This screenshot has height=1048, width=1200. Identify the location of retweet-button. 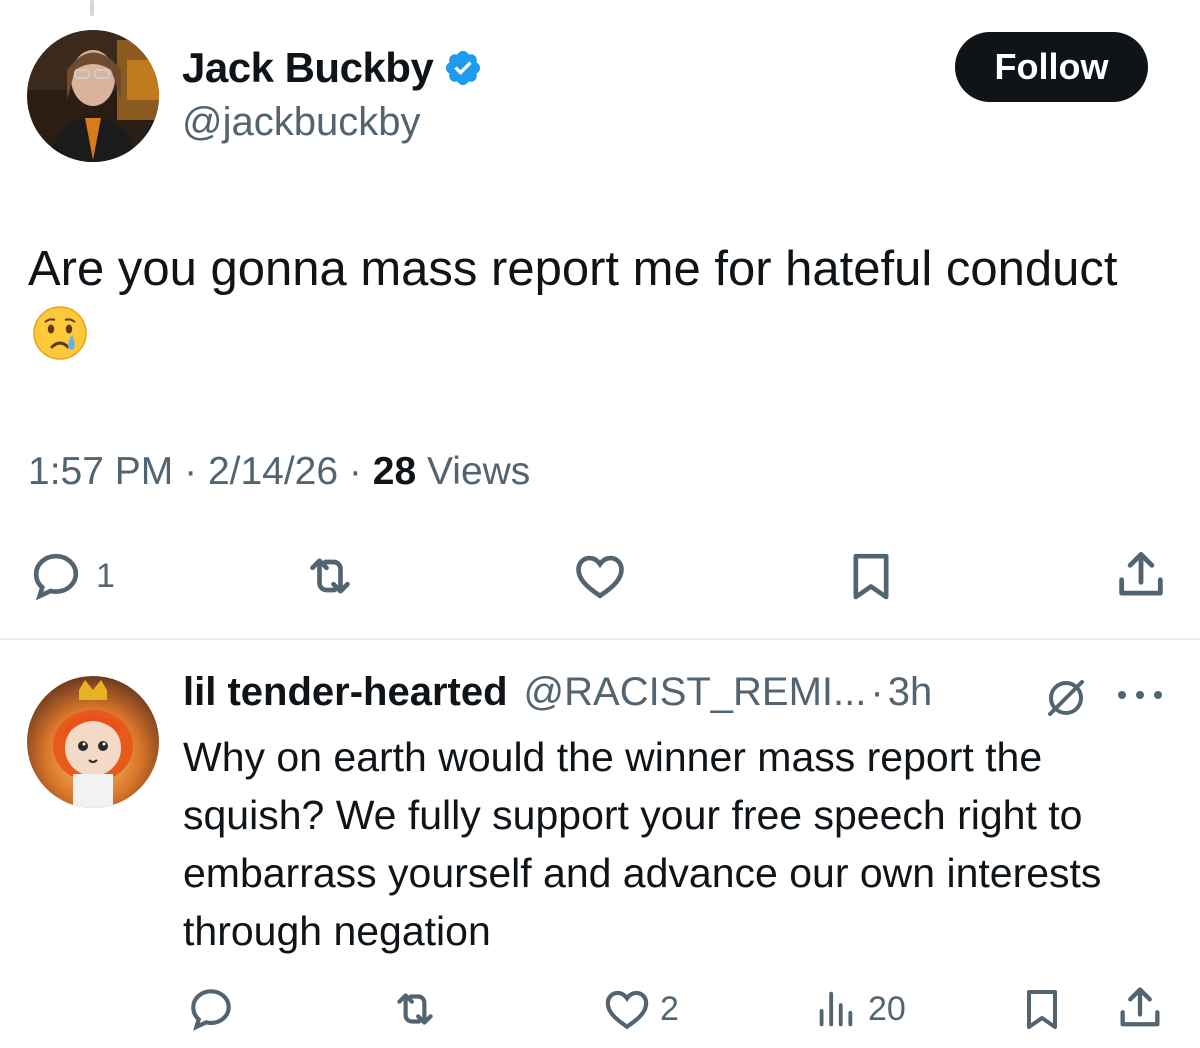
(330, 576).